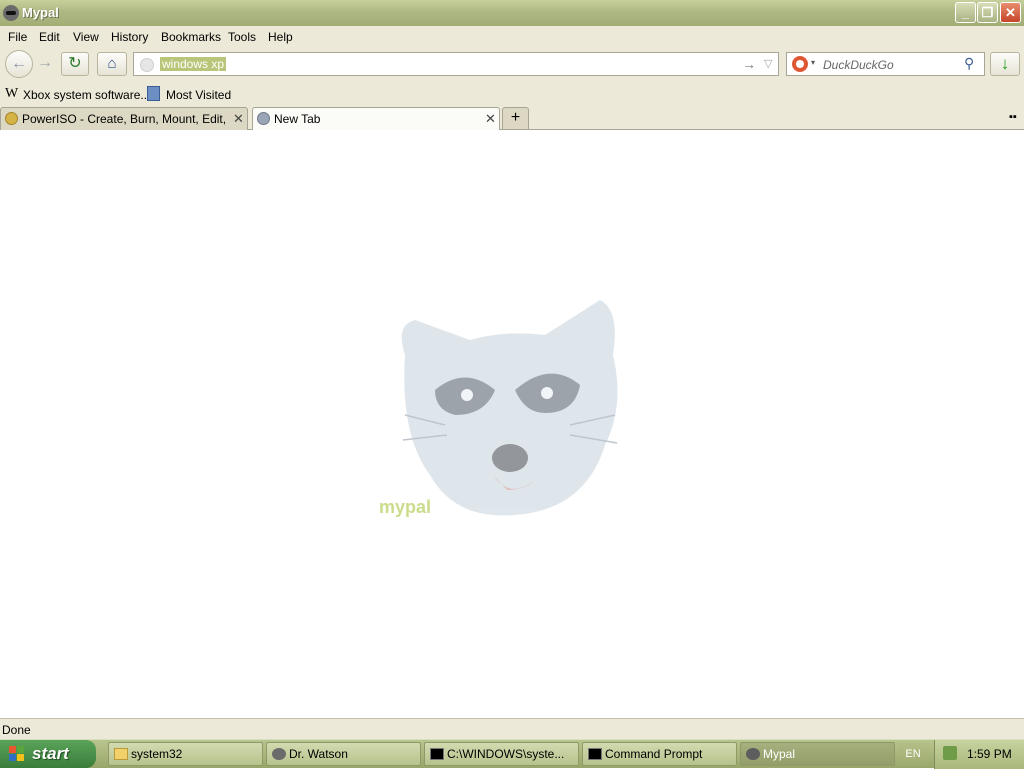 The image size is (1024, 769). I want to click on tab-new-tab: New Tab ✕, so click(376, 119).